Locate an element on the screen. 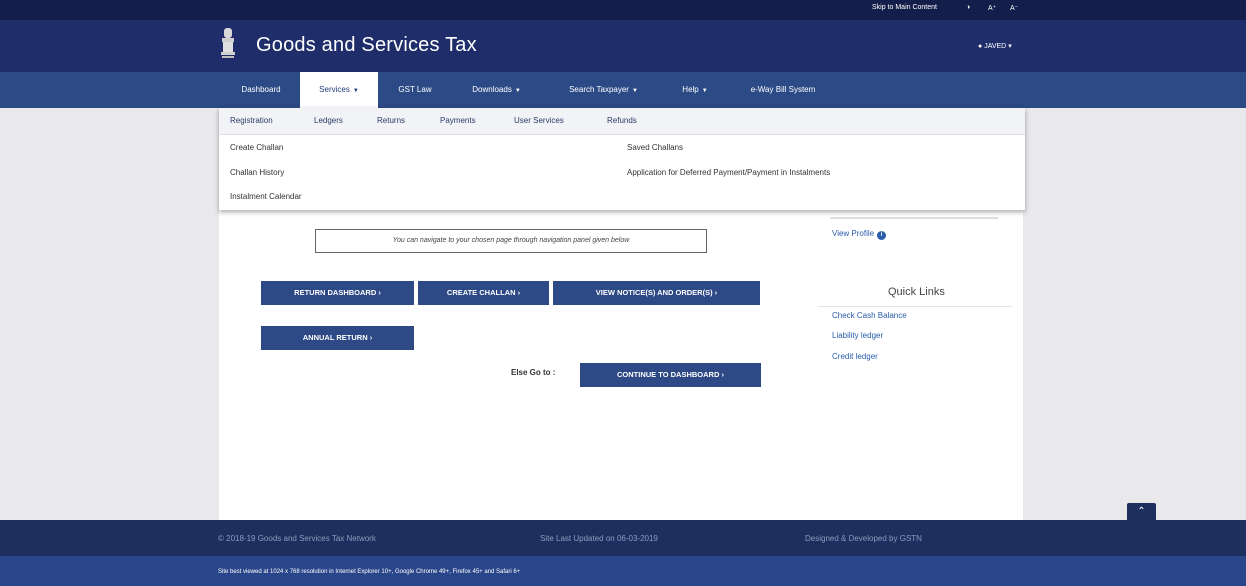  challan-history-link: Challan History is located at coordinates (257, 172).